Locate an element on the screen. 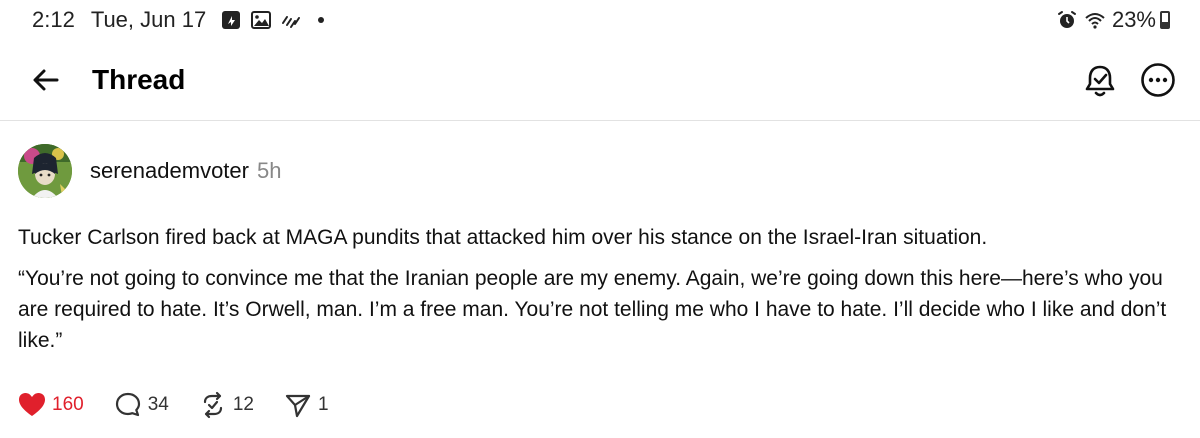  post-actions: 160 34 12 1 is located at coordinates (188, 405).